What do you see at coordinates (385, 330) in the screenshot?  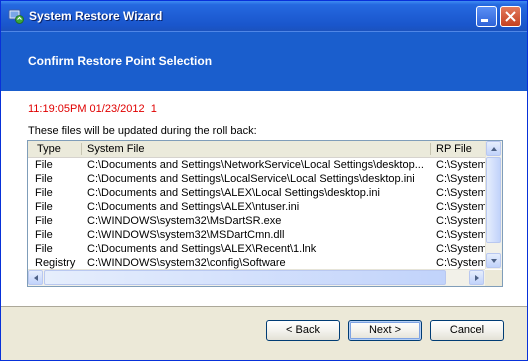 I see `next-button: Next >` at bounding box center [385, 330].